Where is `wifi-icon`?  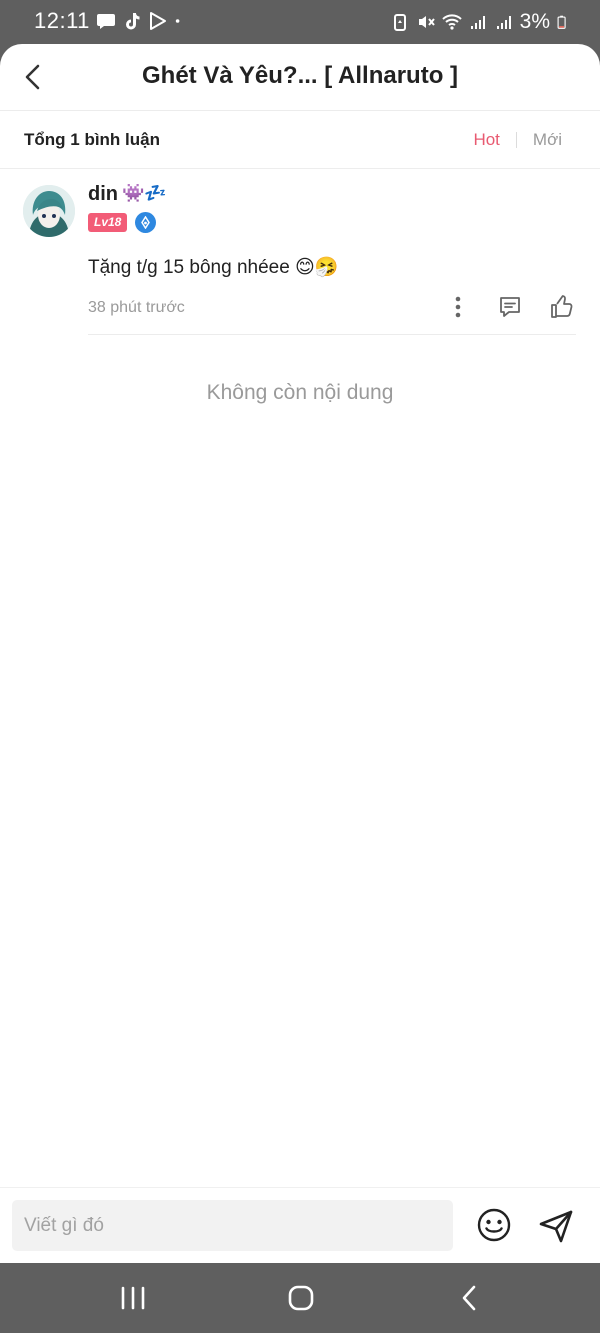 wifi-icon is located at coordinates (451, 22).